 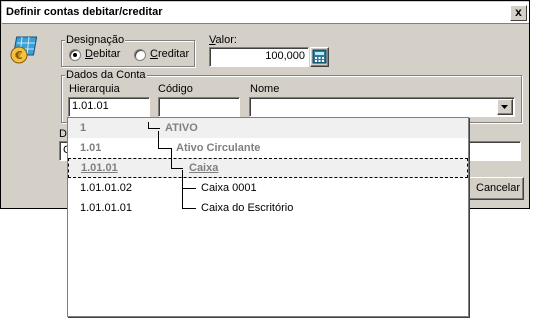 I want to click on tree-code: 1.01, so click(x=91, y=148).